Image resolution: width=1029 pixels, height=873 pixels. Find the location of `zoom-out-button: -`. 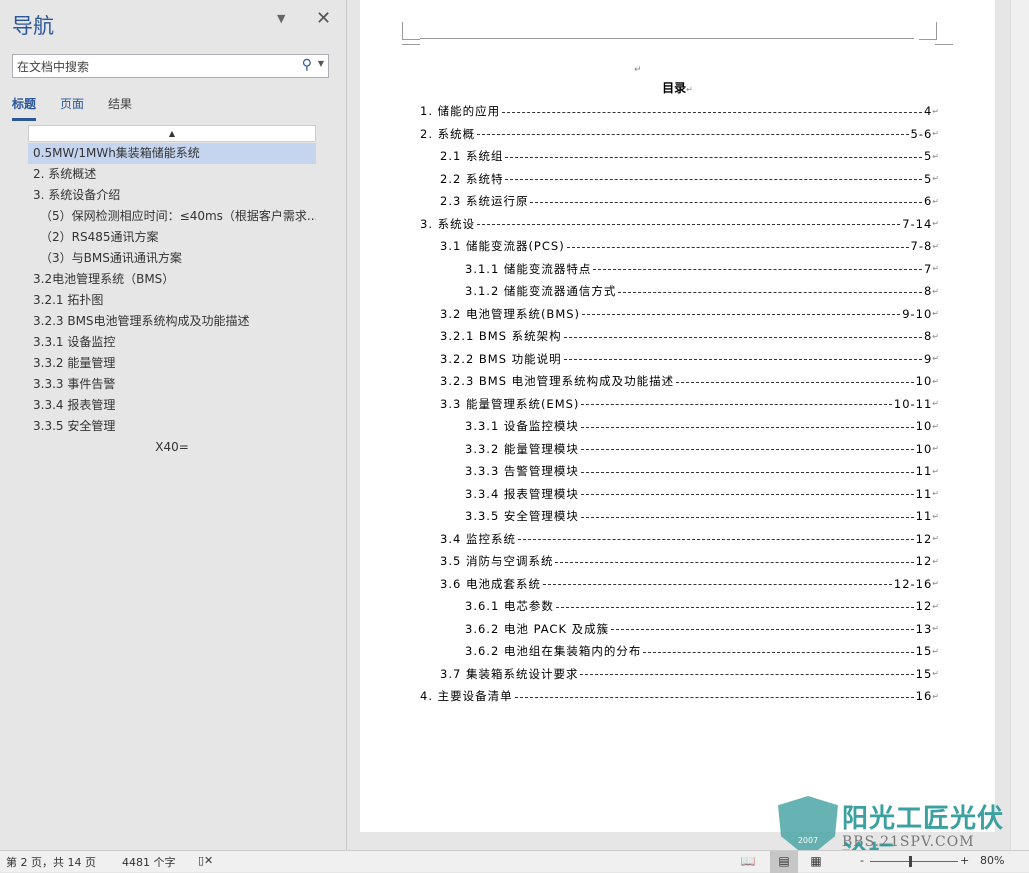

zoom-out-button: - is located at coordinates (862, 860).